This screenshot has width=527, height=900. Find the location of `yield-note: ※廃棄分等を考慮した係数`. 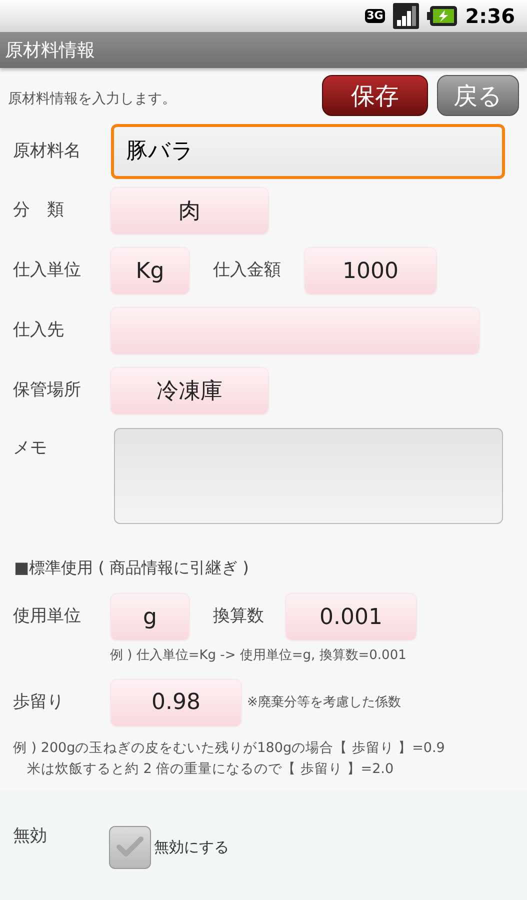

yield-note: ※廃棄分等を考慮した係数 is located at coordinates (324, 703).